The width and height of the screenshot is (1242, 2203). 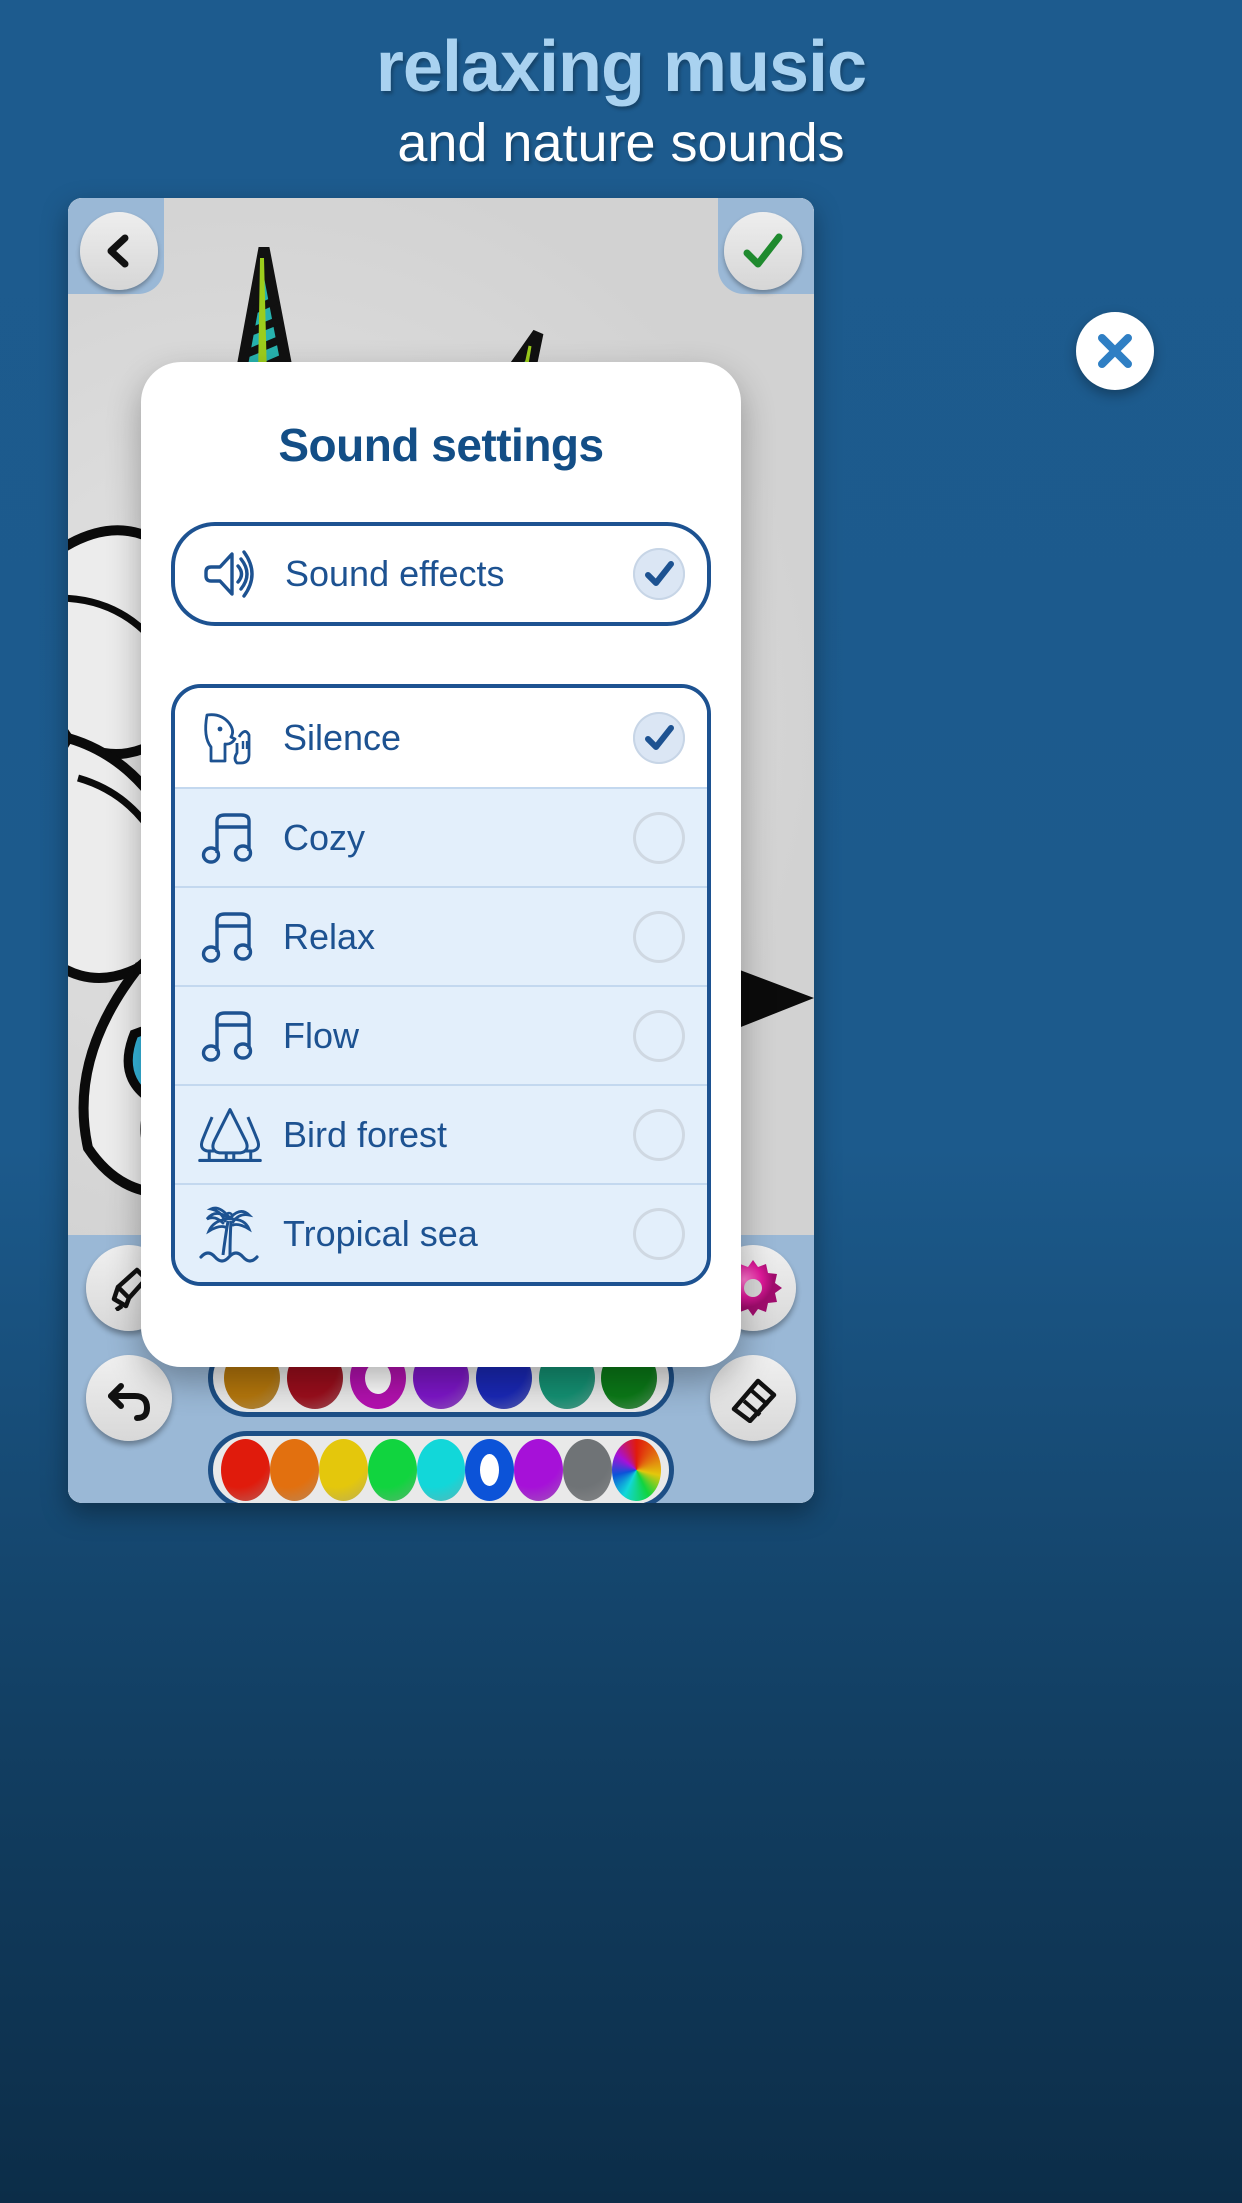 What do you see at coordinates (329, 936) in the screenshot?
I see `sound-option-label: Relax` at bounding box center [329, 936].